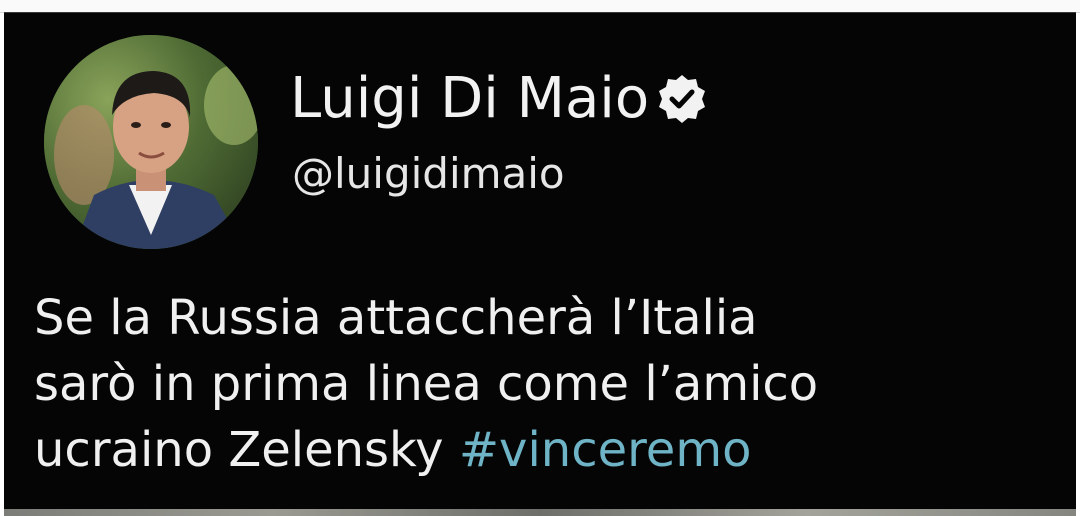 This screenshot has height=516, width=1080. Describe the element at coordinates (246, 450) in the screenshot. I see `tweet-text-segment: ucraino Zelensky` at that location.